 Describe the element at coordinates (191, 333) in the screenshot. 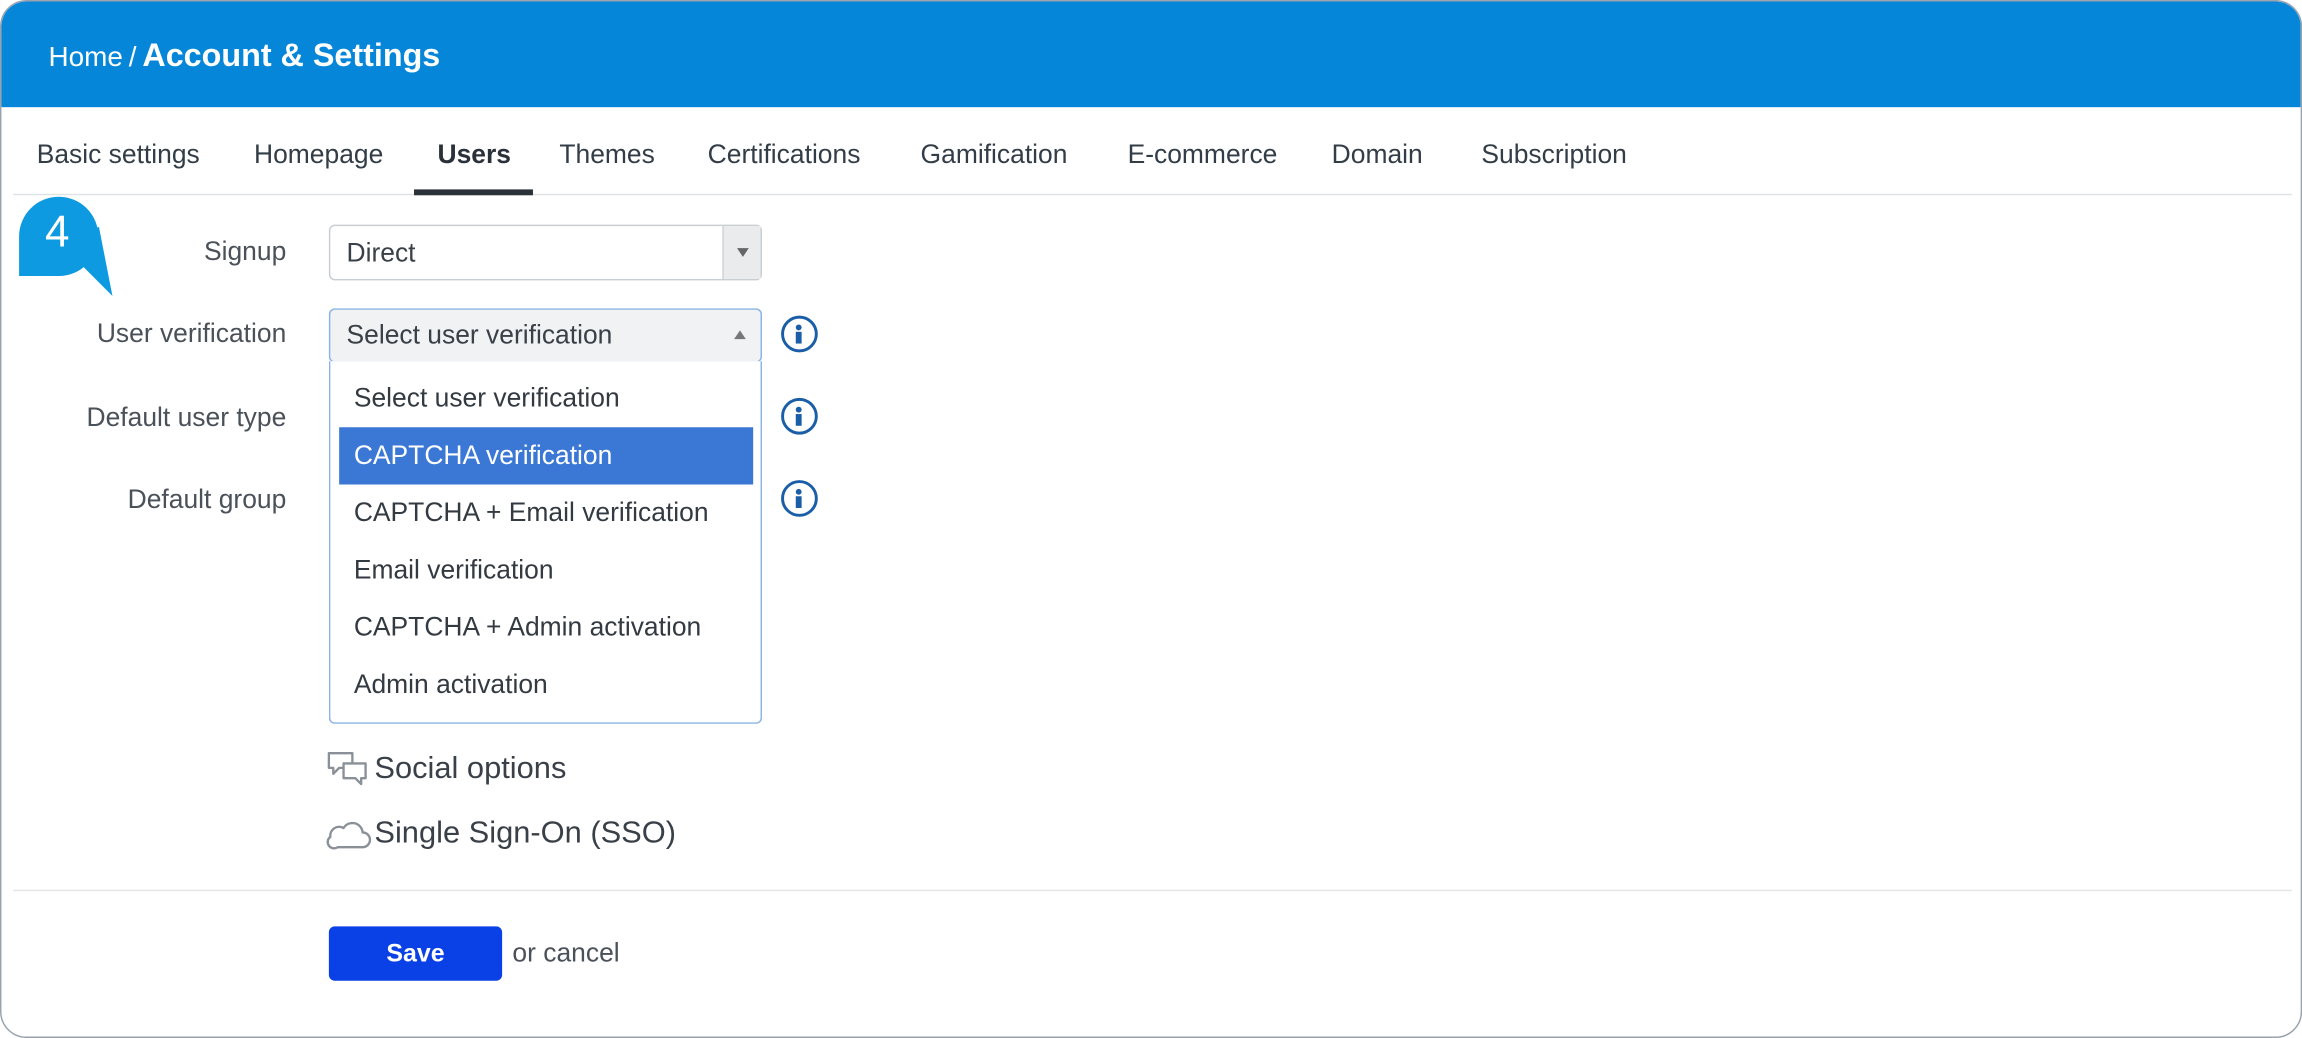

I see `user-verification-label: User verification` at that location.